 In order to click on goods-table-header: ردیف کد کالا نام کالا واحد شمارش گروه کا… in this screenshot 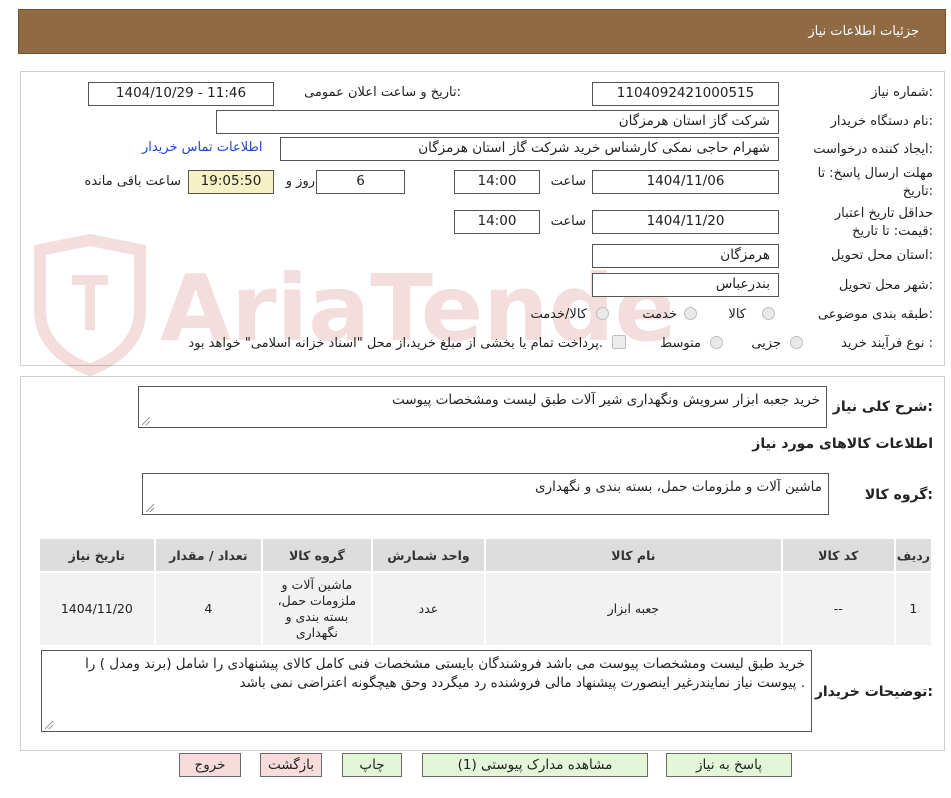, I will do `click(486, 555)`.